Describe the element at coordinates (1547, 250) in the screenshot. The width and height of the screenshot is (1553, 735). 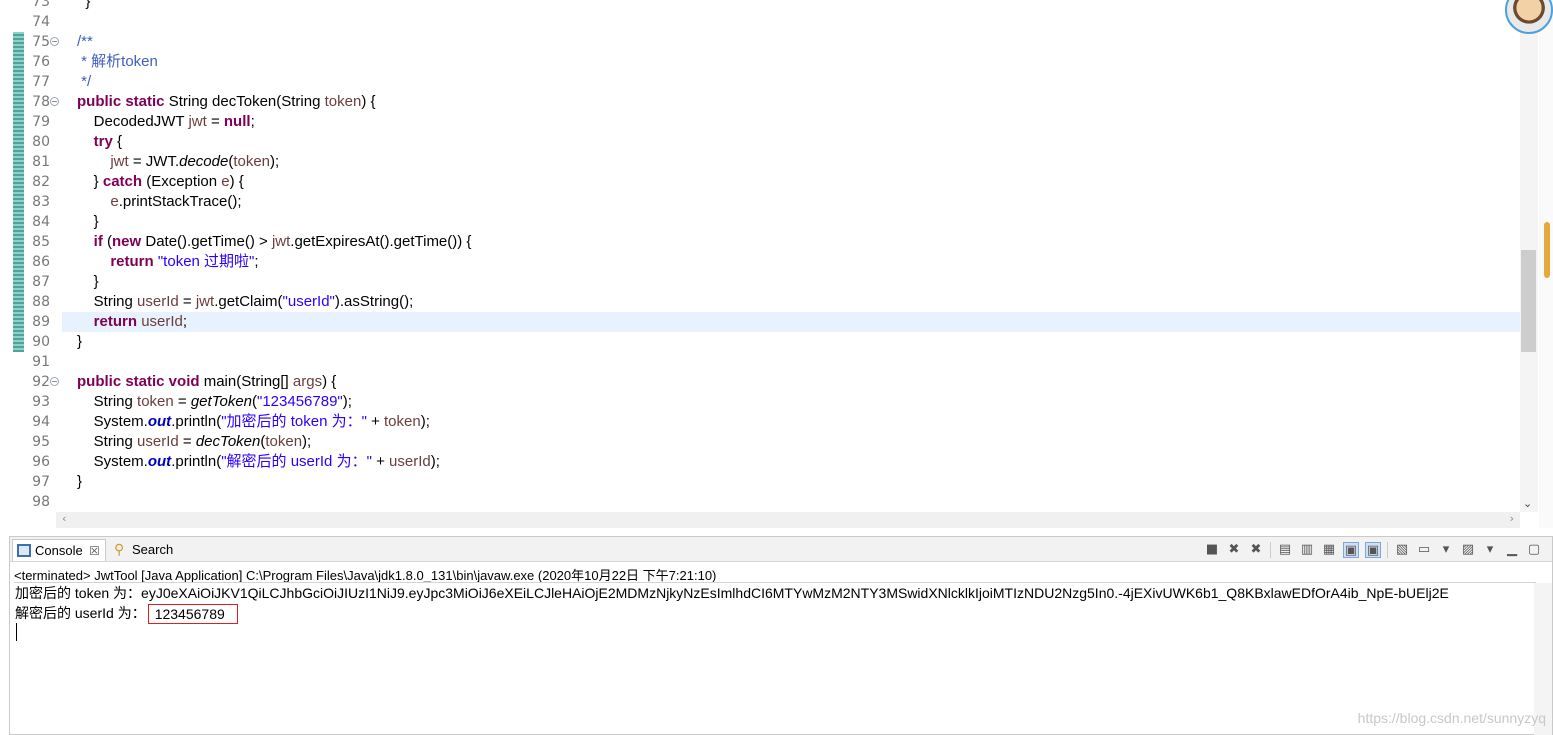
I see `overview-ruler-marker` at that location.